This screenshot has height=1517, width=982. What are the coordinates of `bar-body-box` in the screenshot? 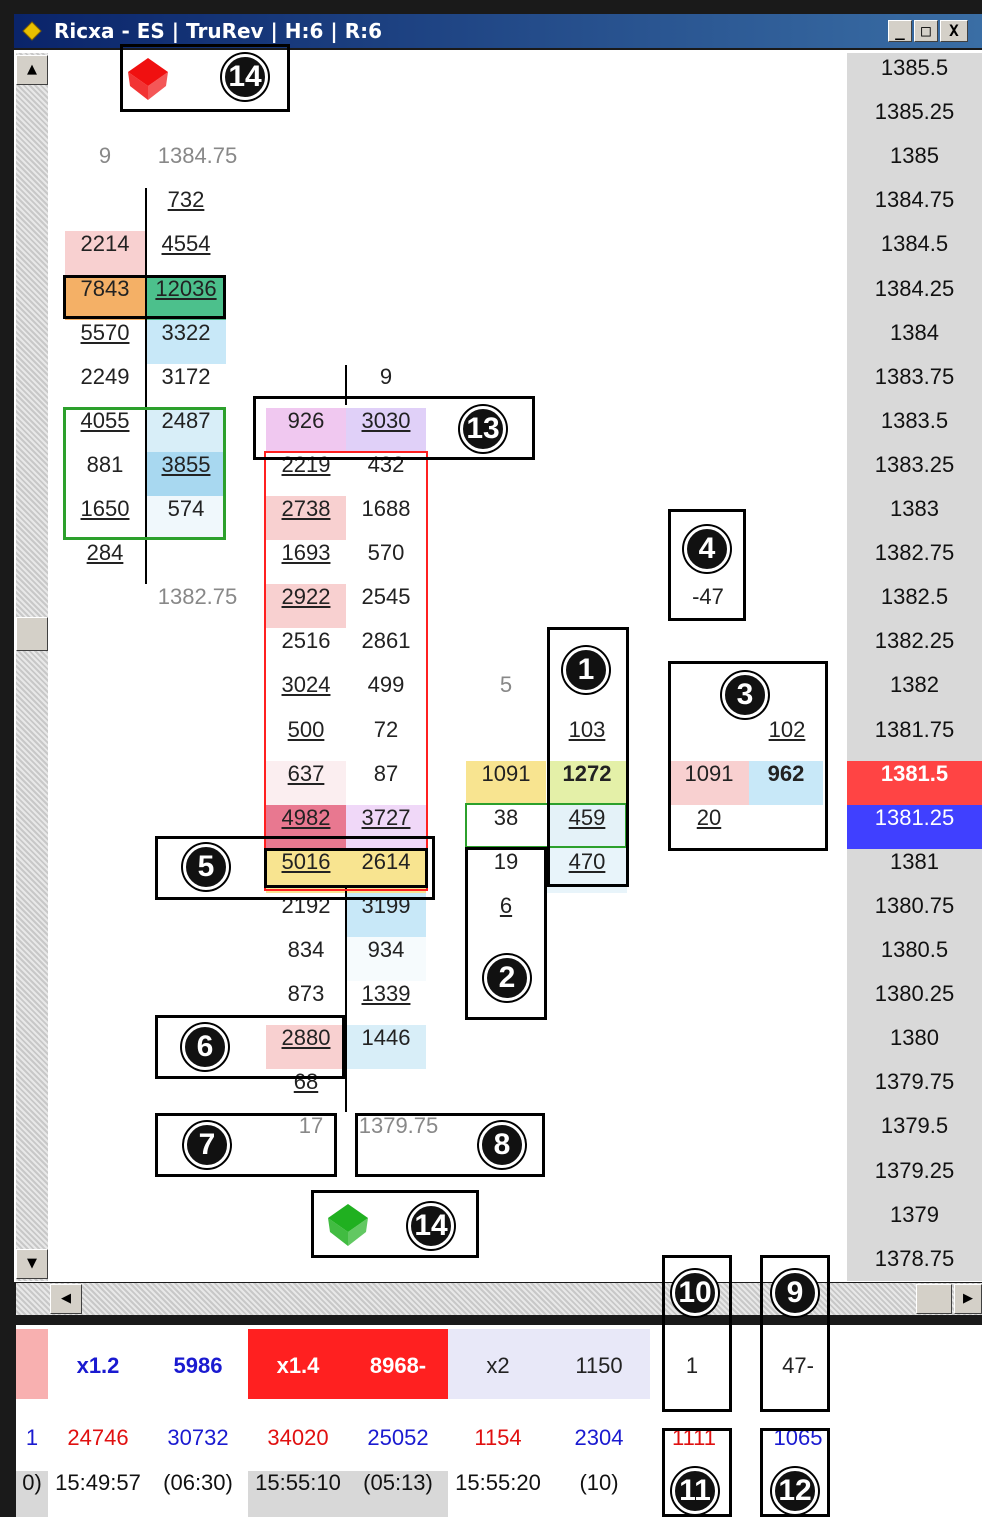 It's located at (346, 671).